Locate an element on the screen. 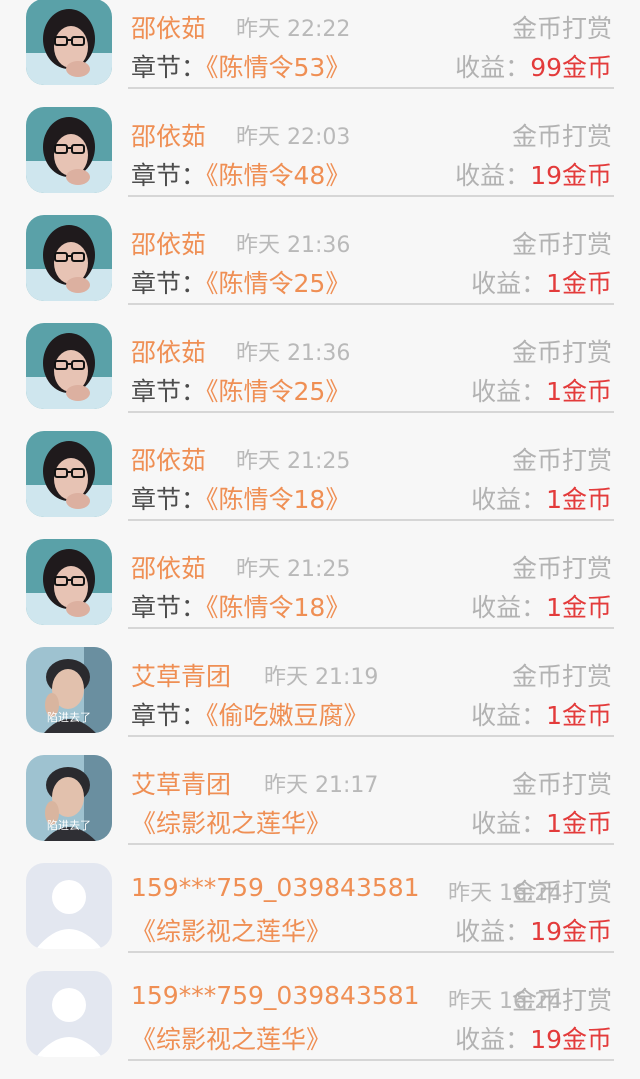 The image size is (640, 1079). list-item: 邵依茹 昨天 22:03 金币打赏 章节：《陈情令48》 收益：19金币 is located at coordinates (320, 161).